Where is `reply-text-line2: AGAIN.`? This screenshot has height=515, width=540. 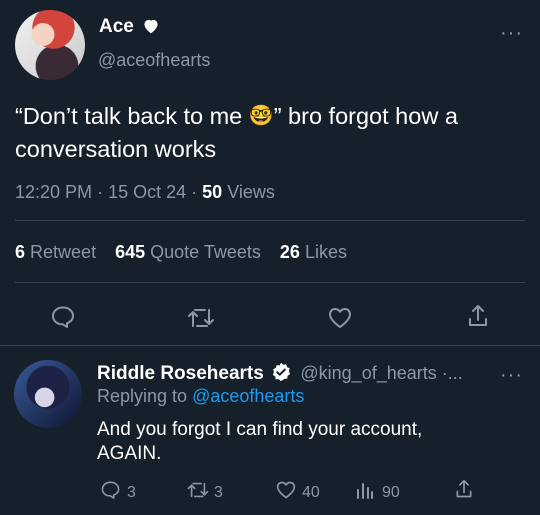 reply-text-line2: AGAIN. is located at coordinates (129, 453).